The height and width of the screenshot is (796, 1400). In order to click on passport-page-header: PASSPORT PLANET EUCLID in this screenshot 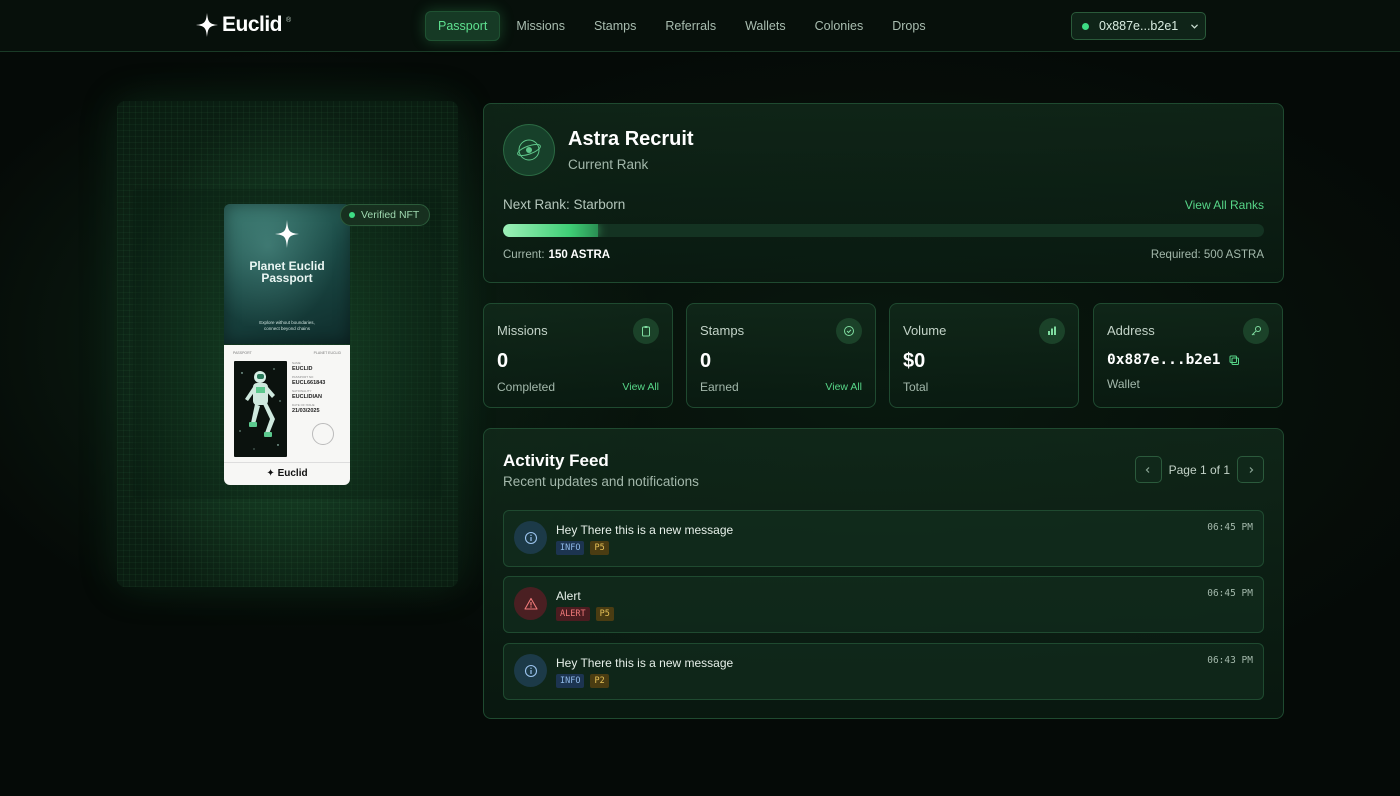, I will do `click(287, 353)`.